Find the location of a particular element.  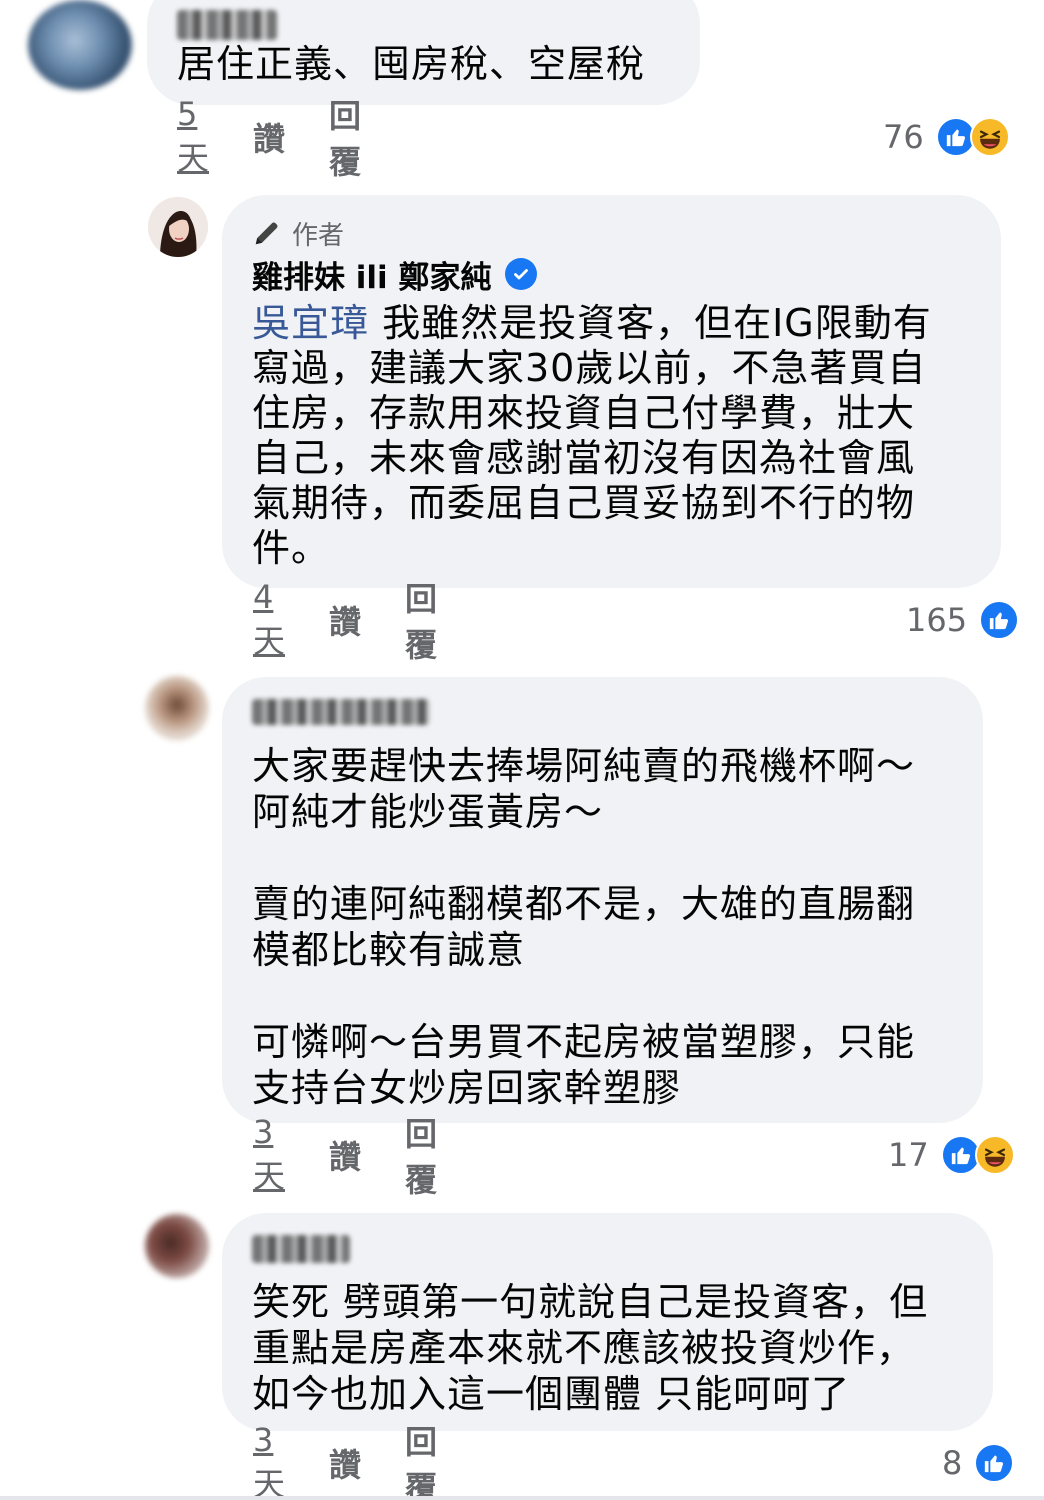

commenter-name: 雞排妹 ili 鄭家純 is located at coordinates (371, 274).